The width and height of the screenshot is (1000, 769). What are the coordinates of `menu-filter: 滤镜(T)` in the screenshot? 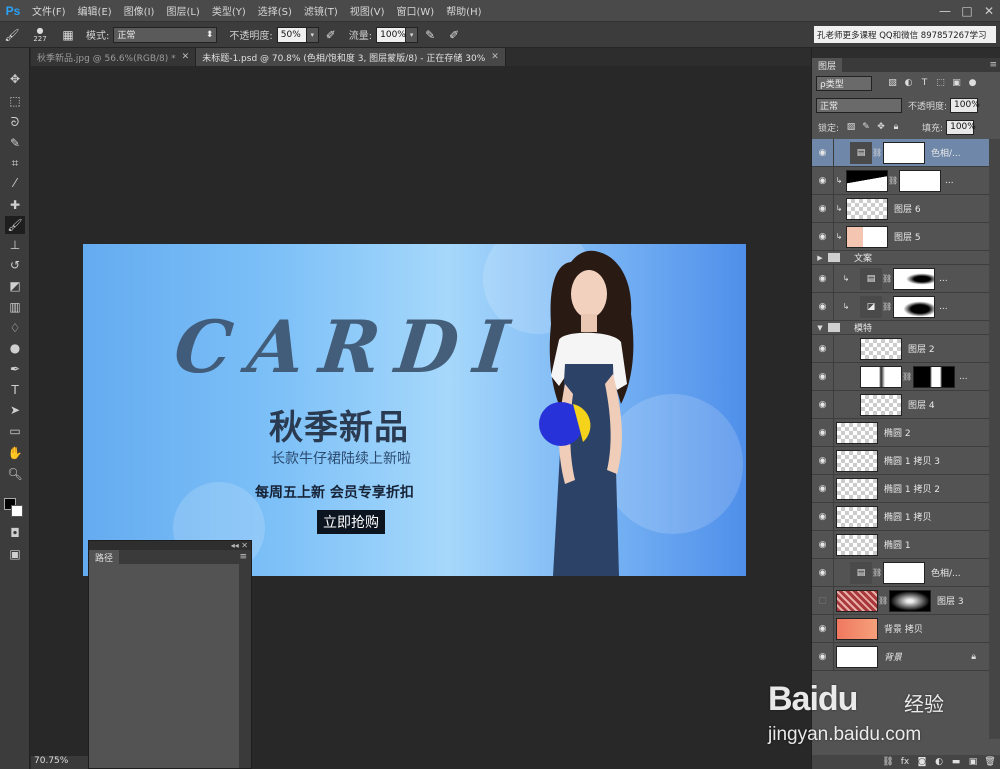 It's located at (321, 10).